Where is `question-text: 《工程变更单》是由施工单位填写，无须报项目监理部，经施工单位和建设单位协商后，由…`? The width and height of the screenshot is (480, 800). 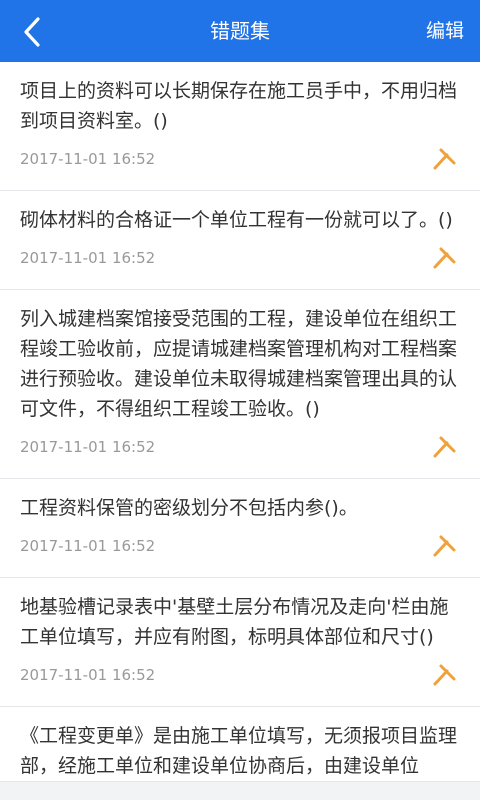
question-text: 《工程变更单》是由施工单位填写，无须报项目监理部，经施工单位和建设单位协商后，由… is located at coordinates (239, 751).